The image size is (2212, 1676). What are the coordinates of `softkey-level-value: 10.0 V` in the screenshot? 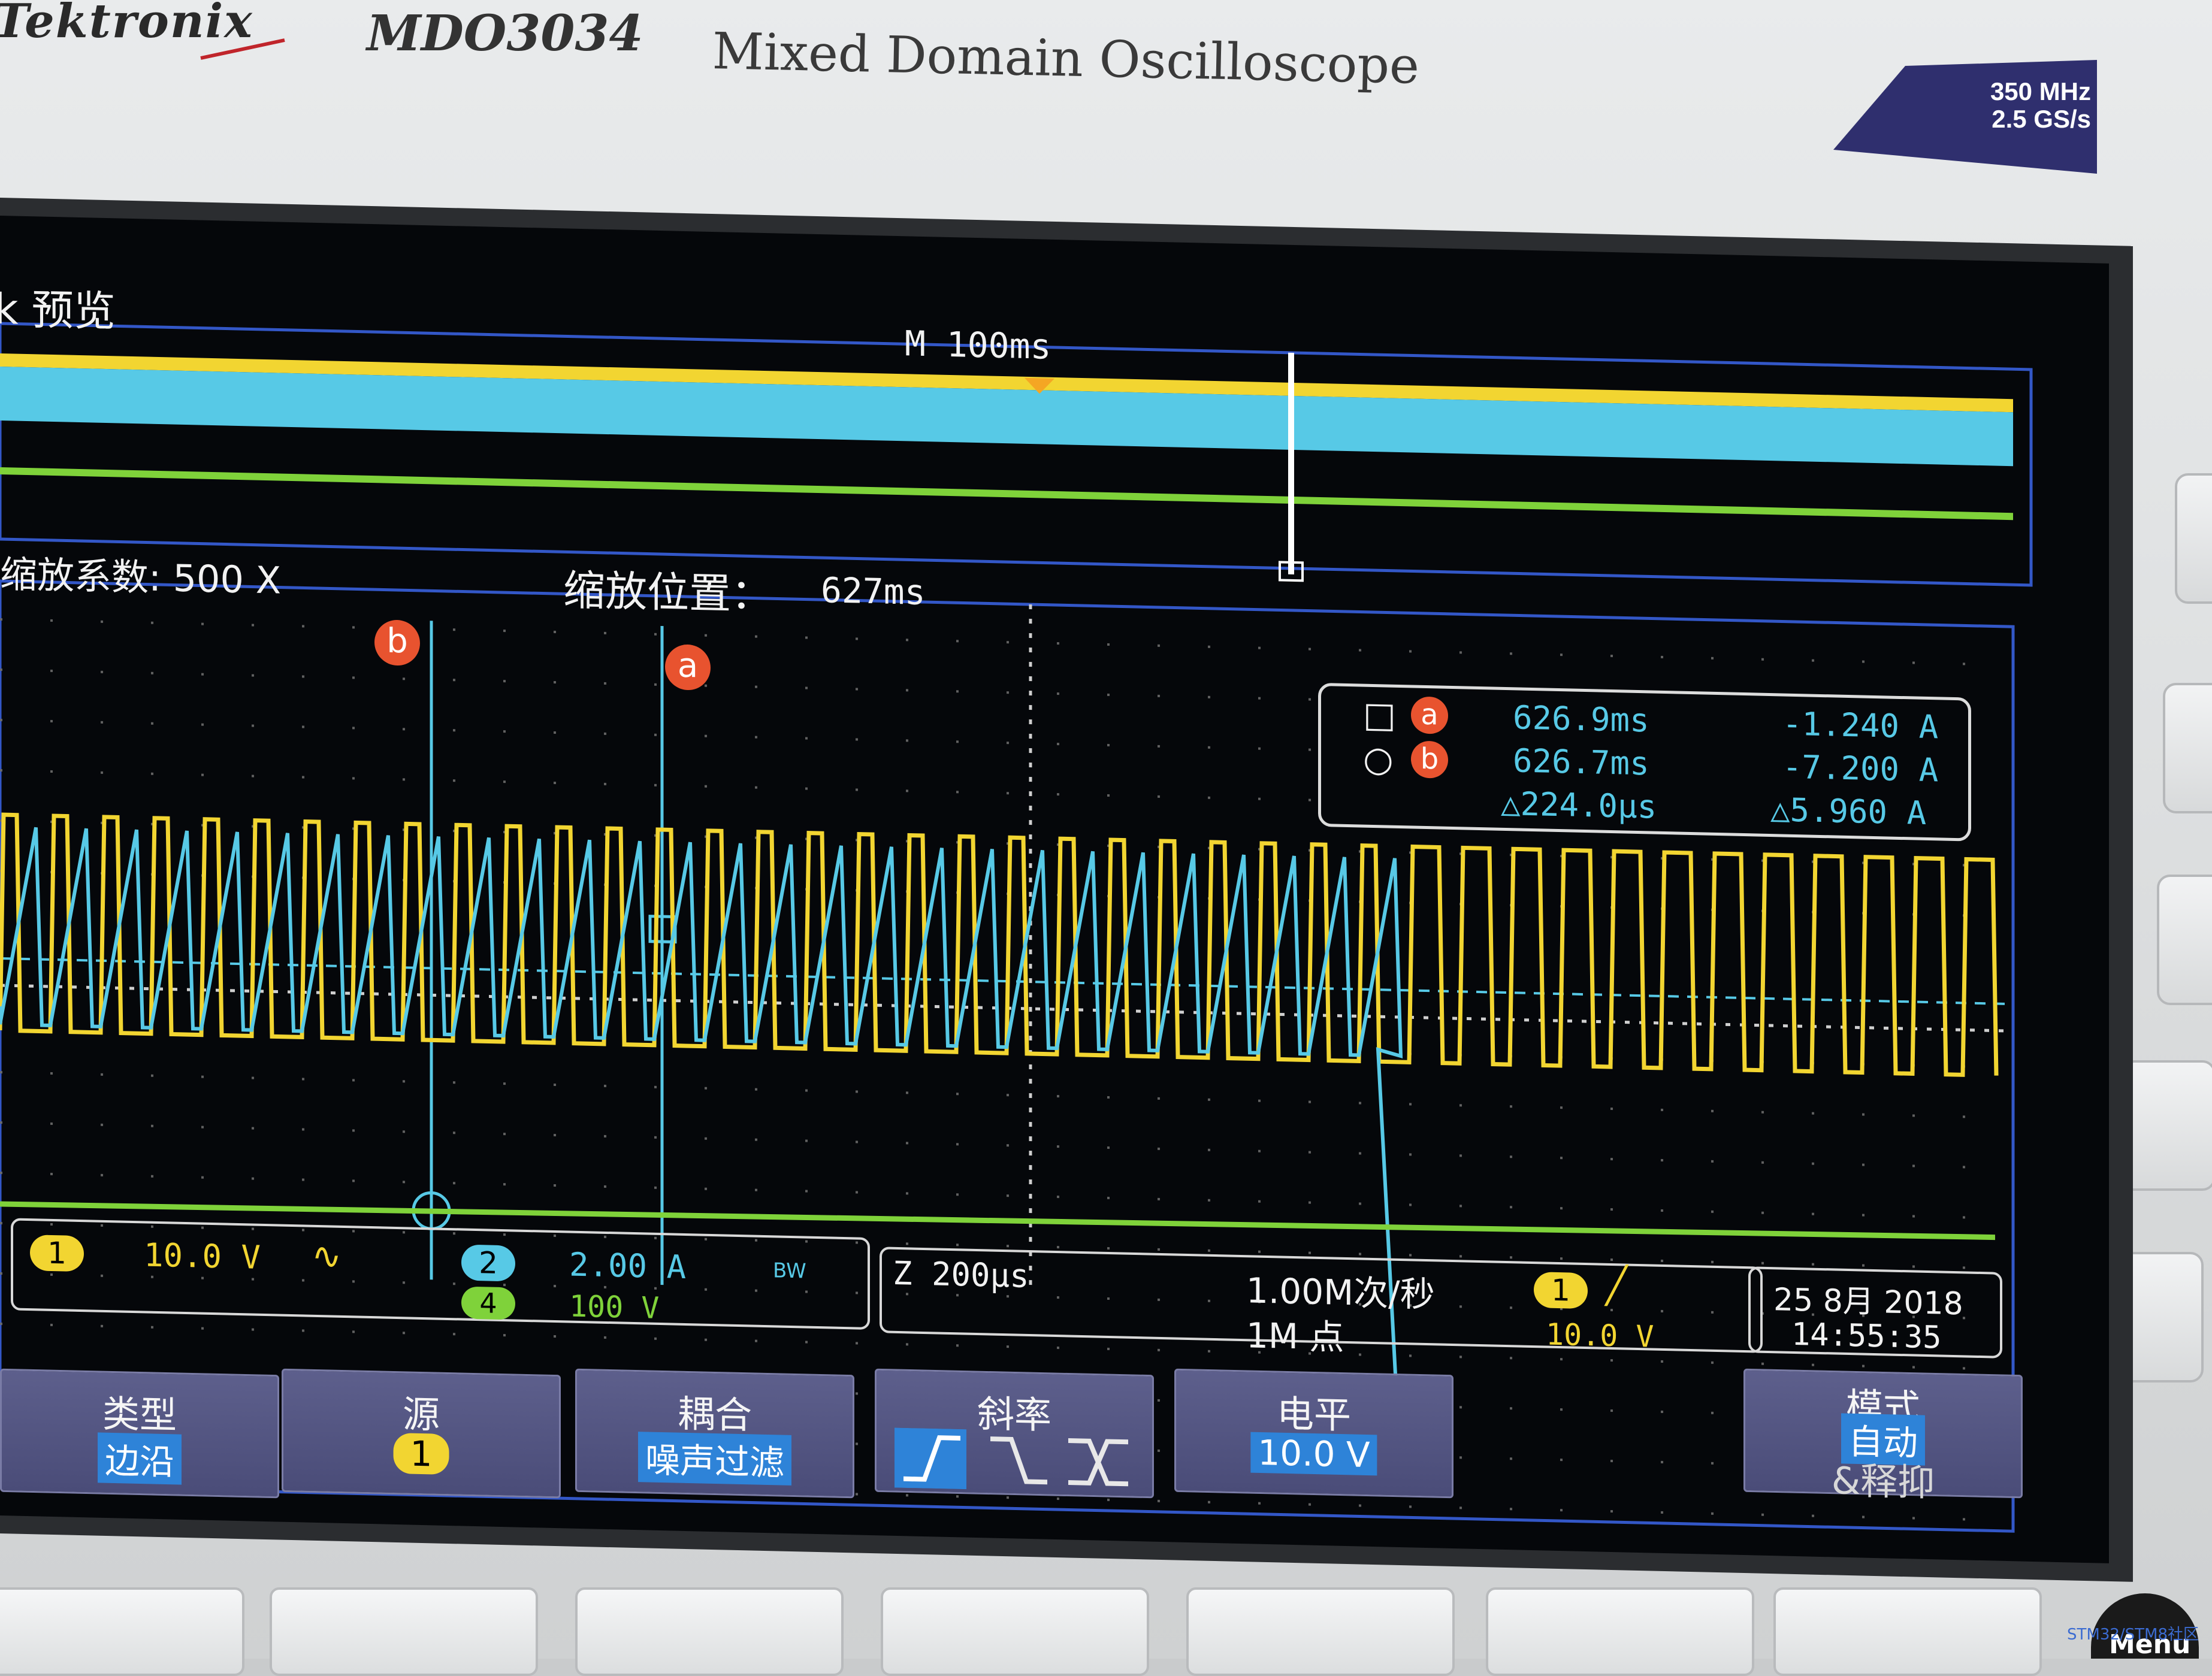 It's located at (1313, 1454).